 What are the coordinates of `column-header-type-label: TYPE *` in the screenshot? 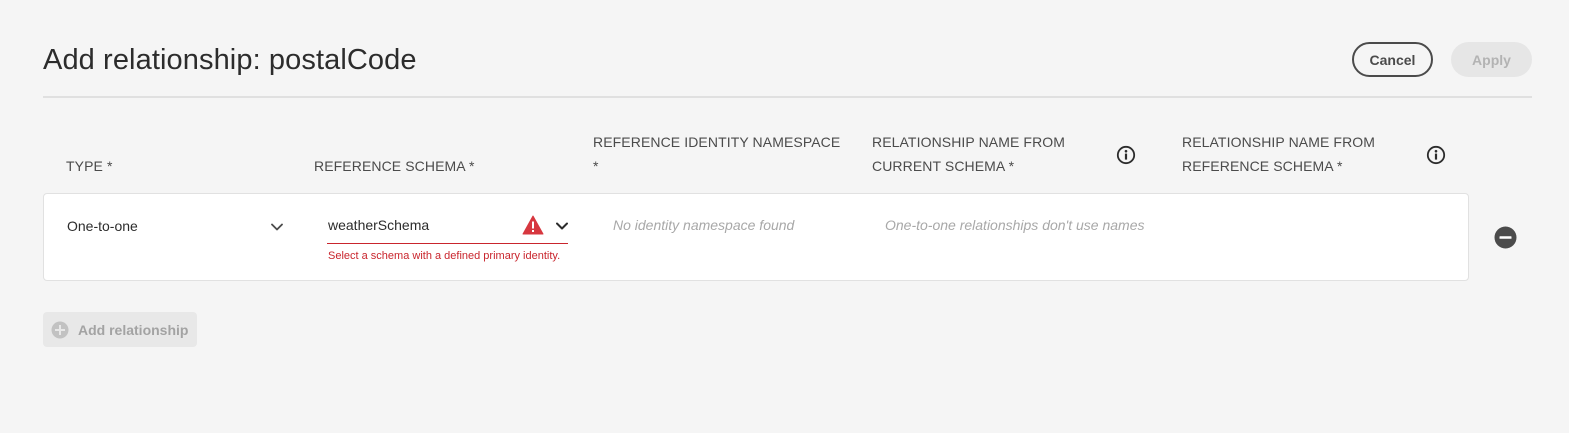 It's located at (89, 166).